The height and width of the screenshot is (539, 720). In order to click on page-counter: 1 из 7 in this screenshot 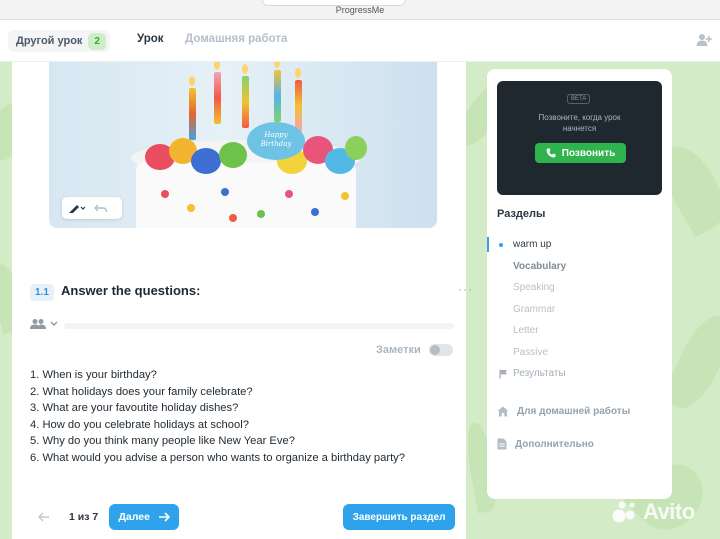, I will do `click(84, 517)`.